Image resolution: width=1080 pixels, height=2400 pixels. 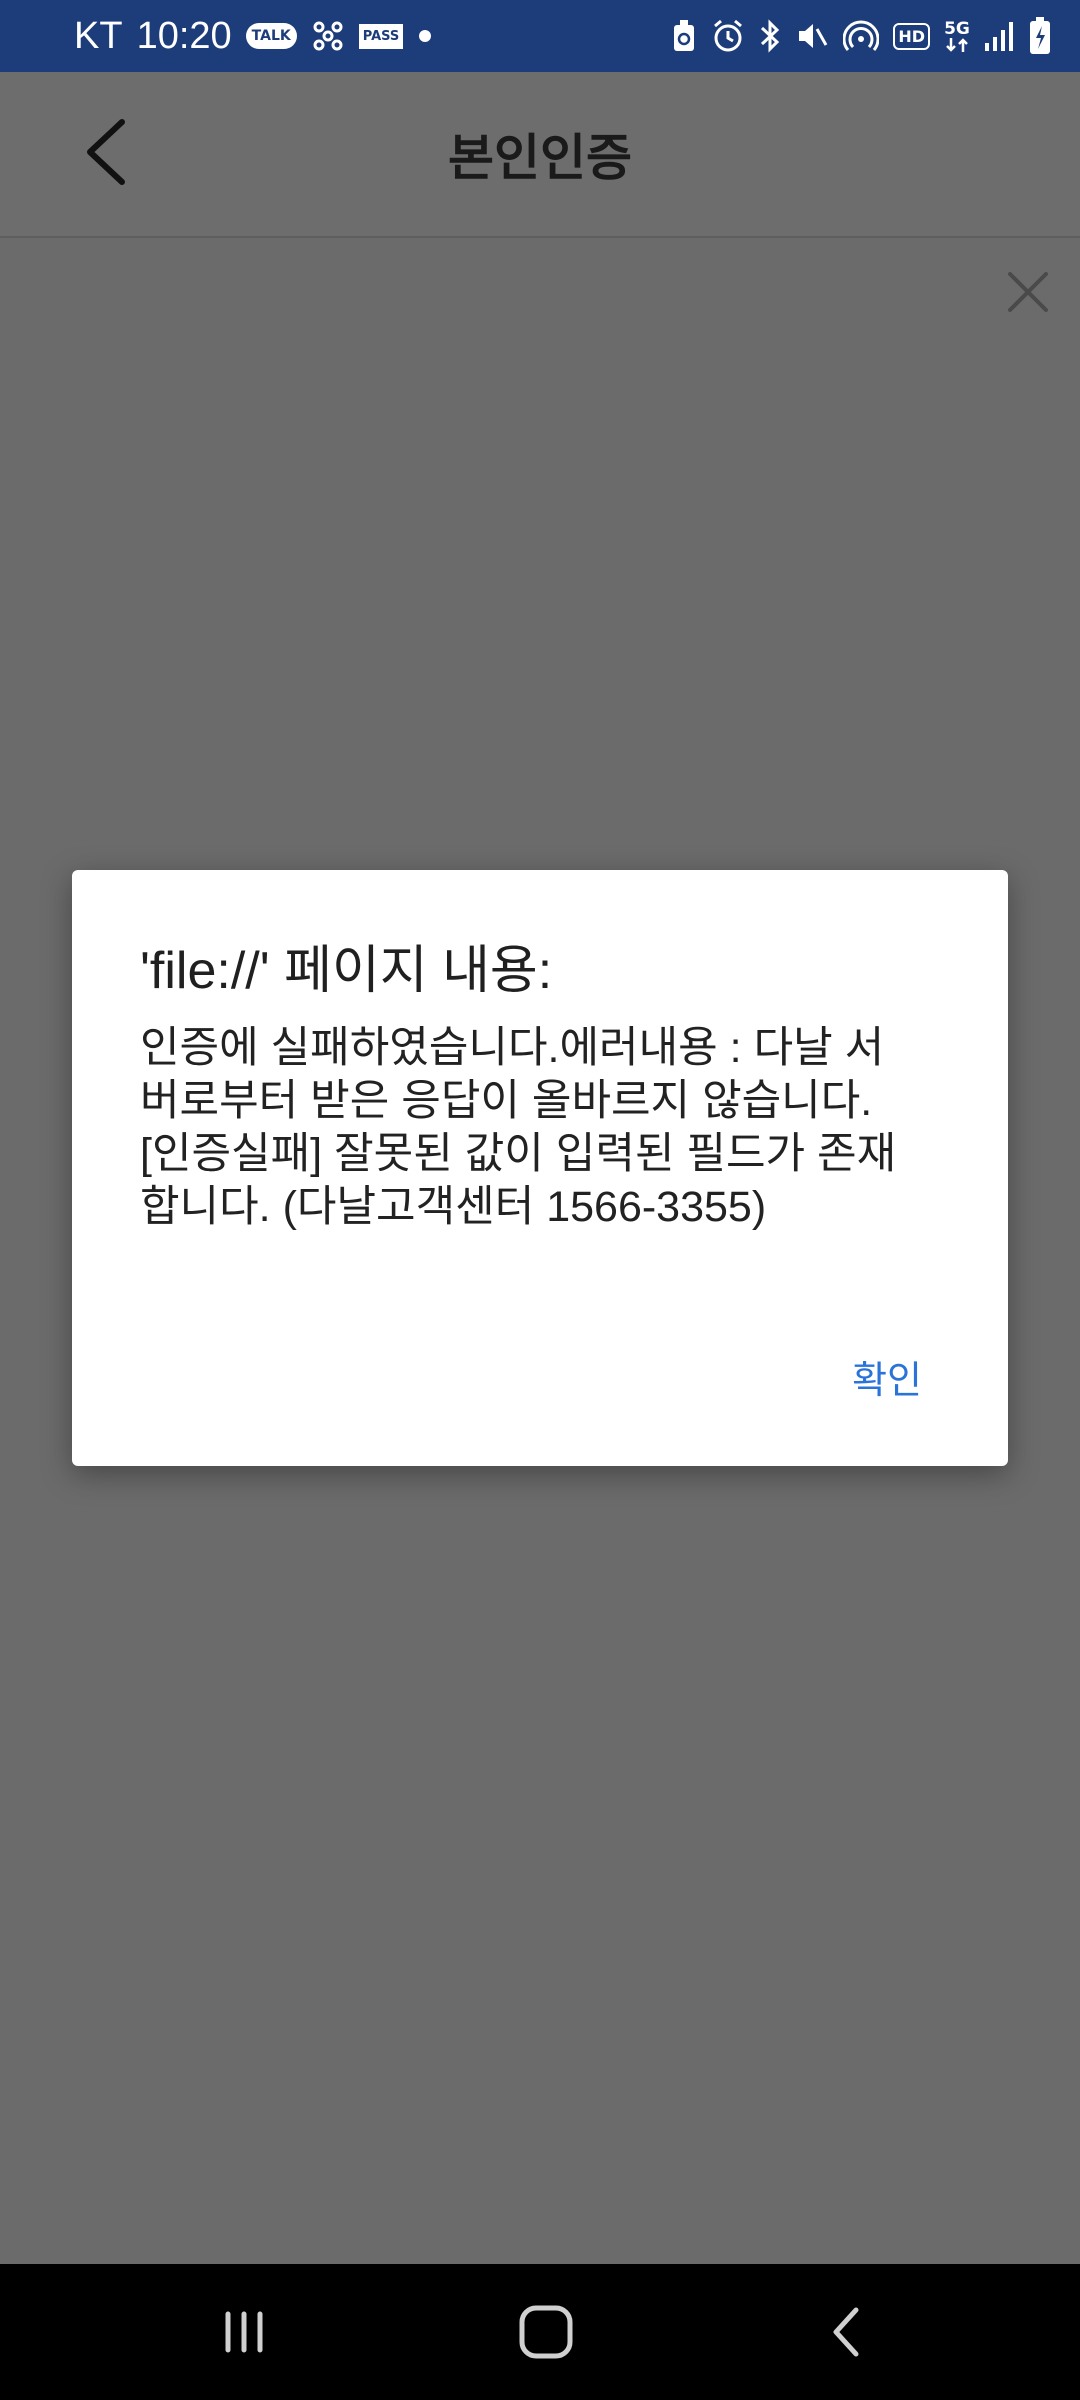 I want to click on back-icon, so click(x=846, y=2332).